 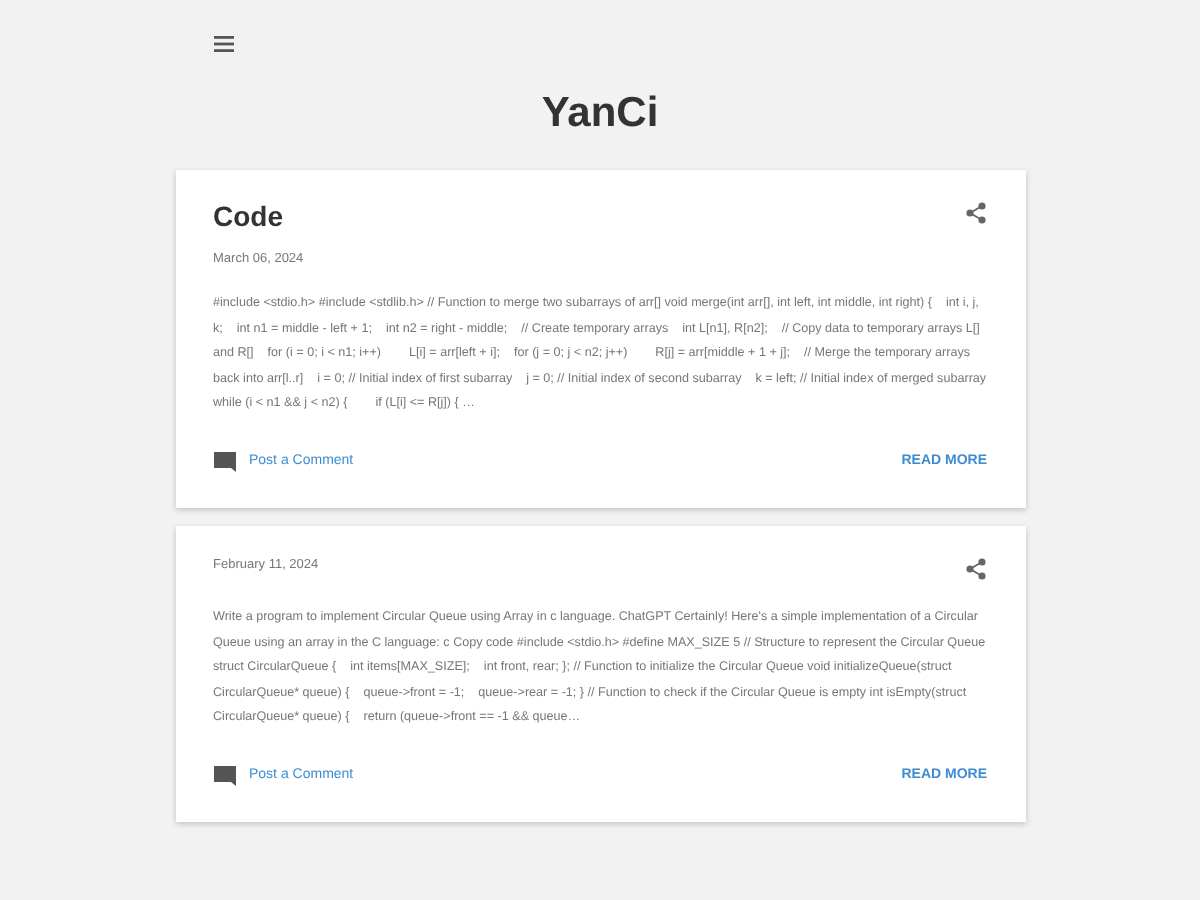 What do you see at coordinates (258, 216) in the screenshot?
I see `post-title: Code` at bounding box center [258, 216].